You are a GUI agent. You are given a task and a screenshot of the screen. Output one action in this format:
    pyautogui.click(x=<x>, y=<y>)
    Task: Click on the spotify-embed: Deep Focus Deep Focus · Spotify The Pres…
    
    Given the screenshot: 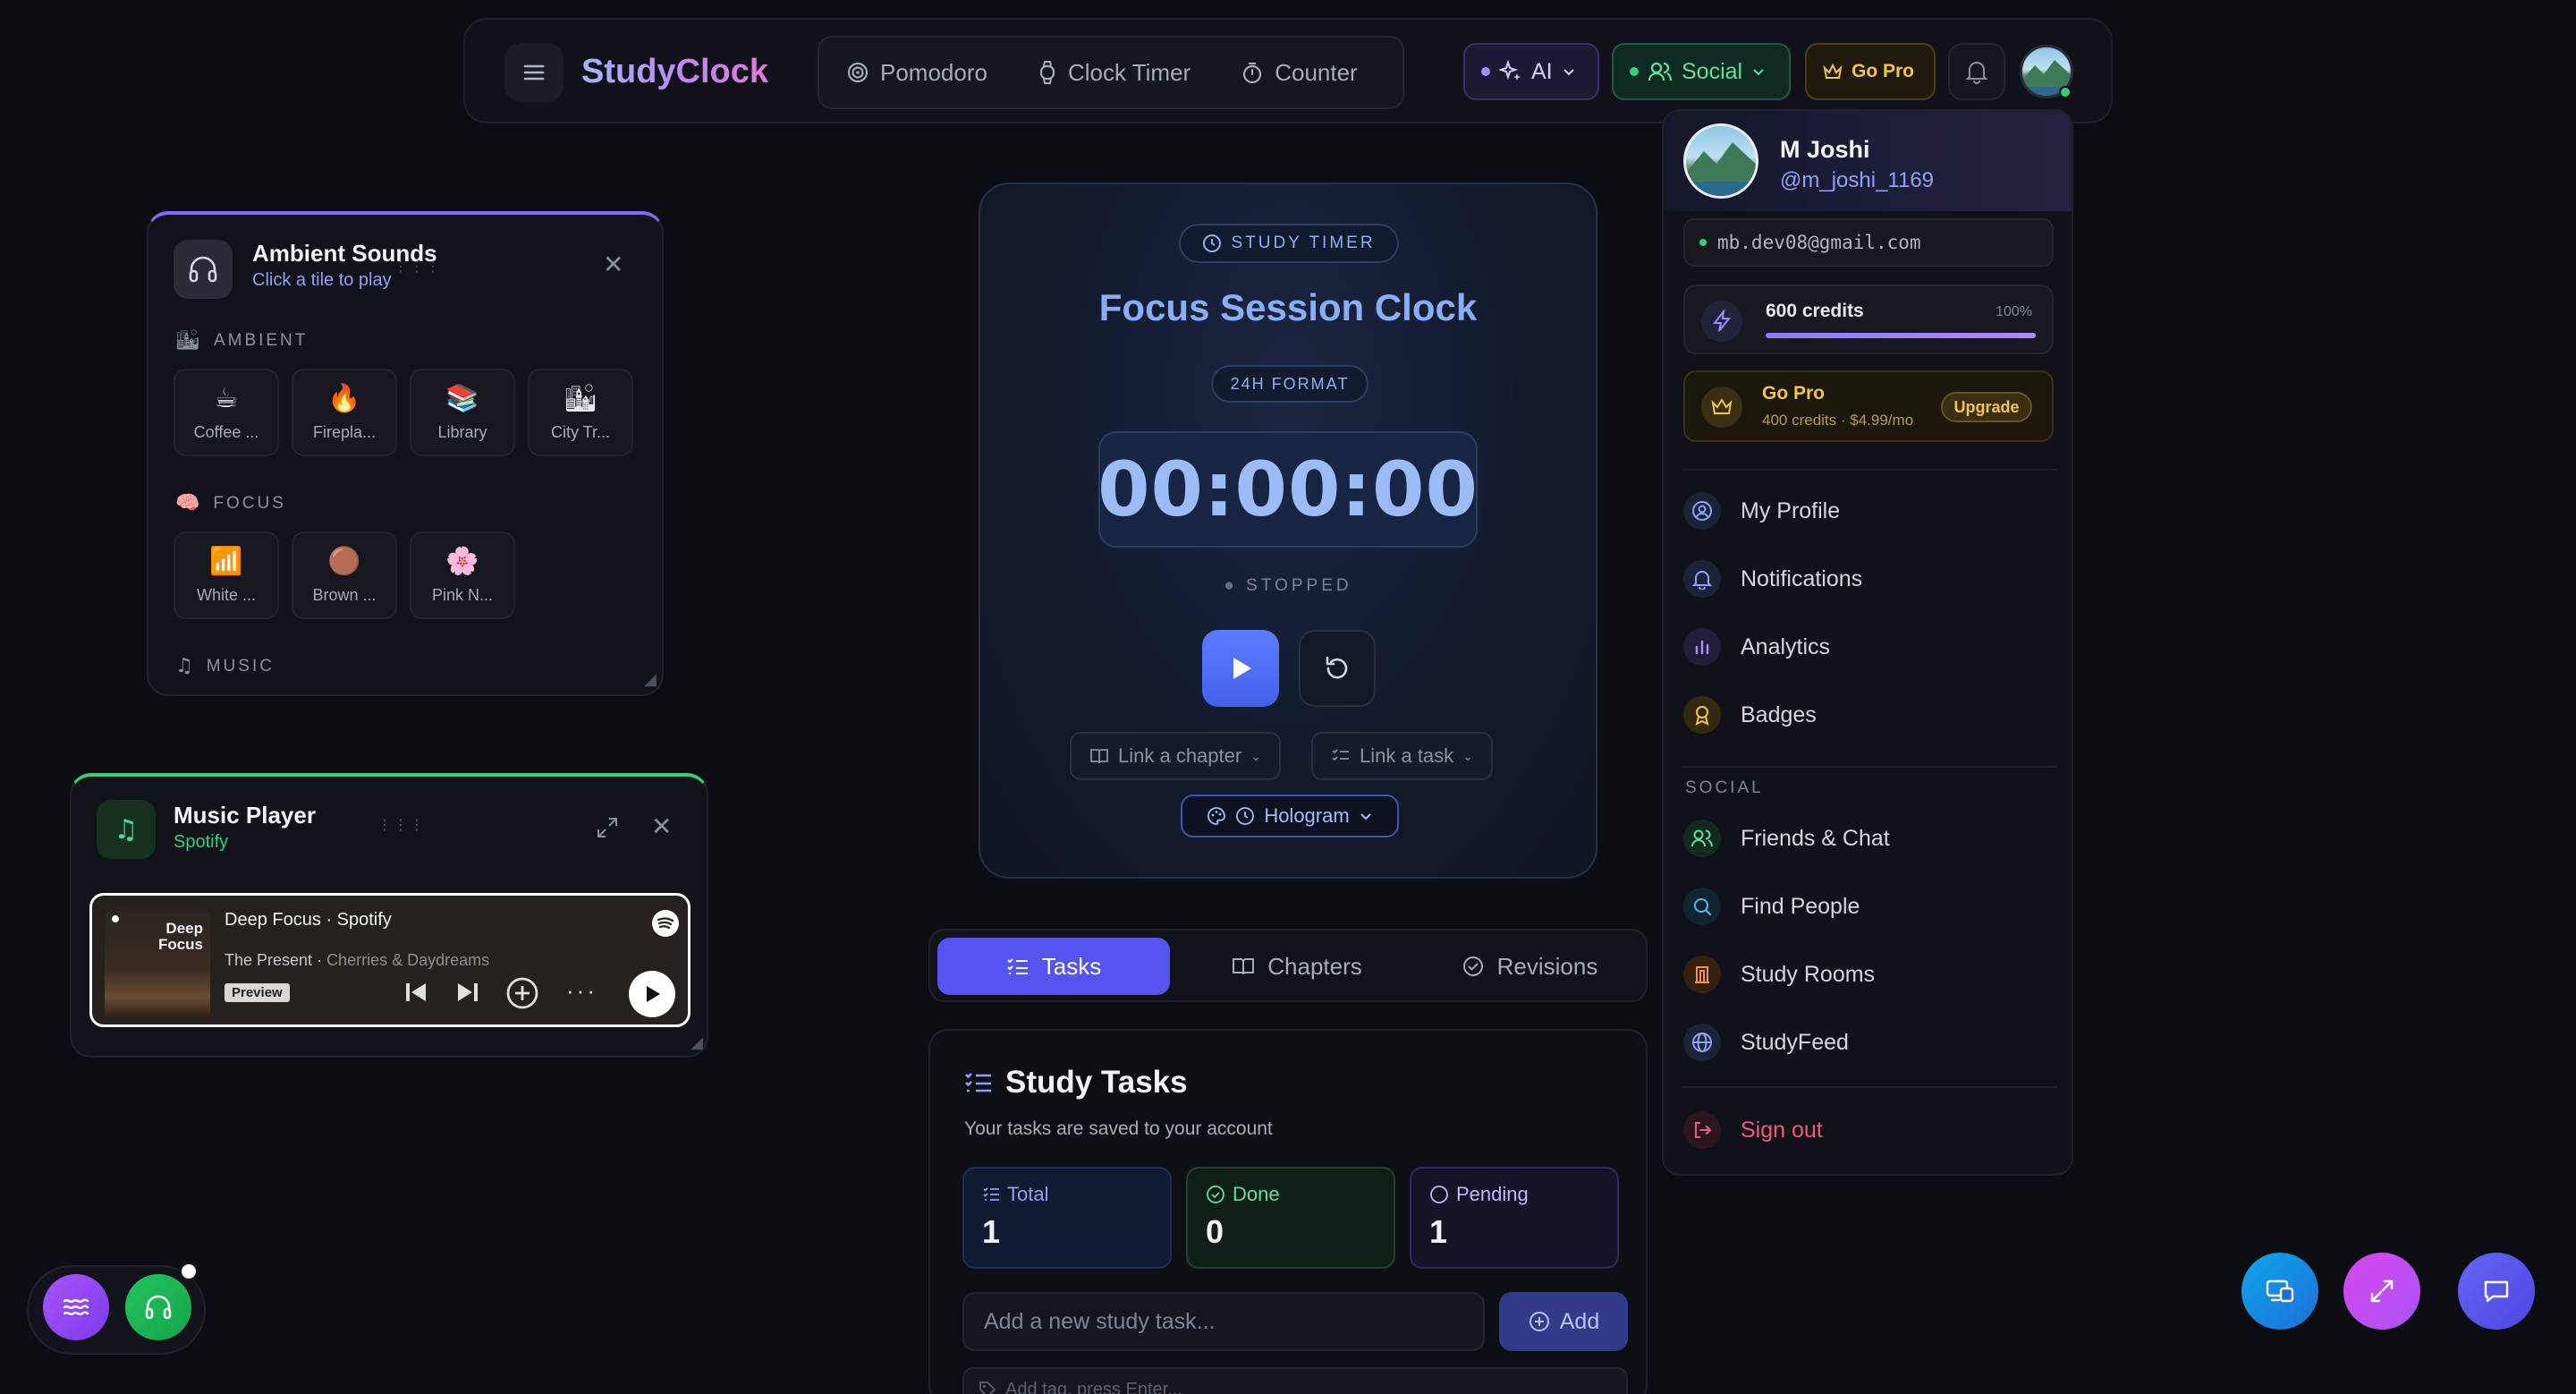 What is the action you would take?
    pyautogui.click(x=390, y=960)
    